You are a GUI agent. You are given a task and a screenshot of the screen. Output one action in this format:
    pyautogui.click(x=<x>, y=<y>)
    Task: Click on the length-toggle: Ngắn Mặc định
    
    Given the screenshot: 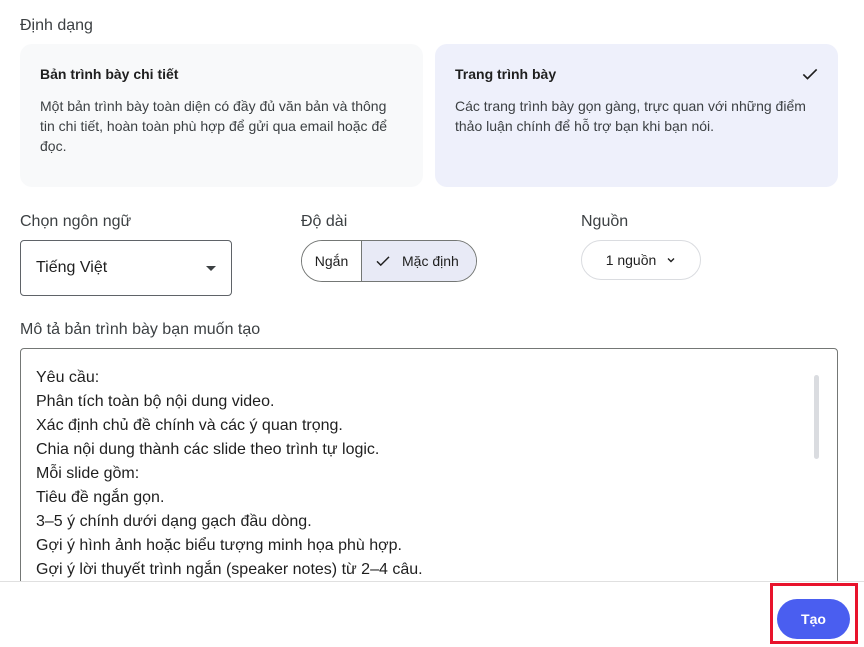 What is the action you would take?
    pyautogui.click(x=389, y=261)
    